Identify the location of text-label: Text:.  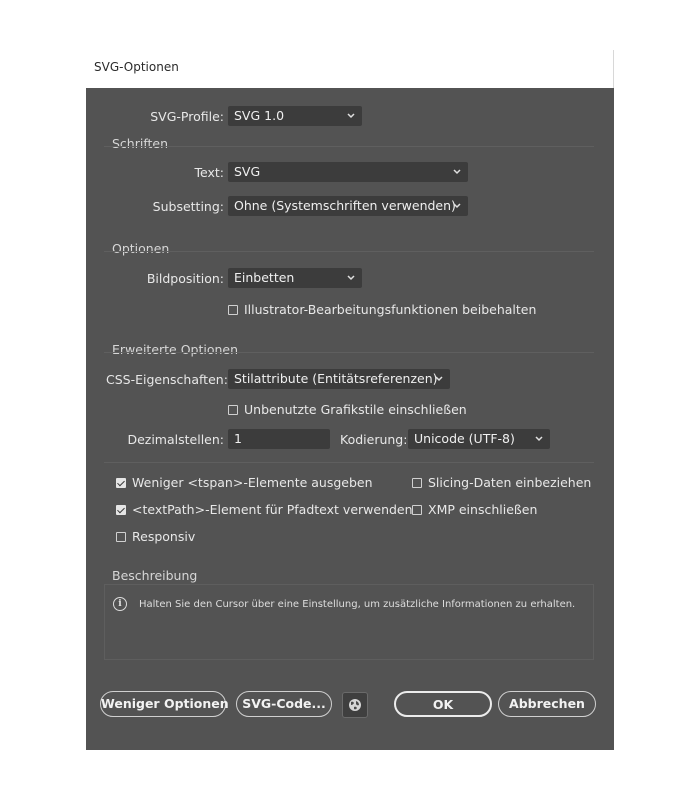
(209, 172).